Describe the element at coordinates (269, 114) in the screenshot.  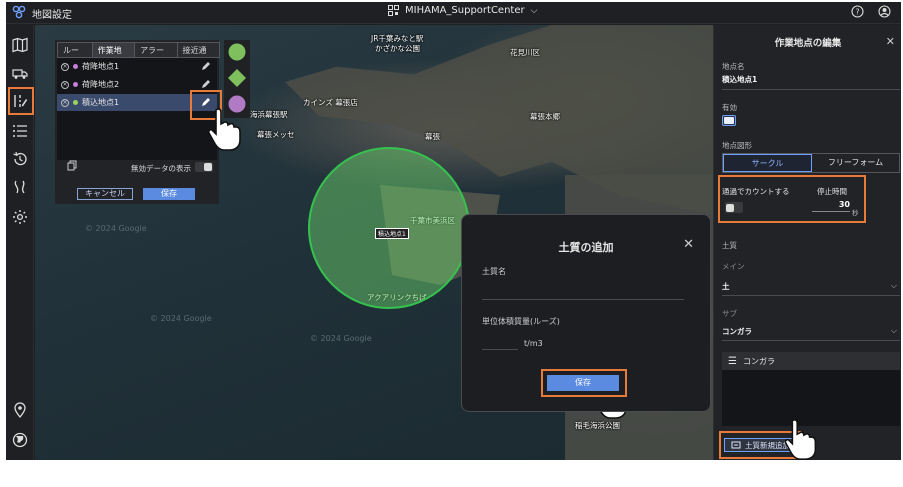
I see `map-label: 海浜幕張駅` at that location.